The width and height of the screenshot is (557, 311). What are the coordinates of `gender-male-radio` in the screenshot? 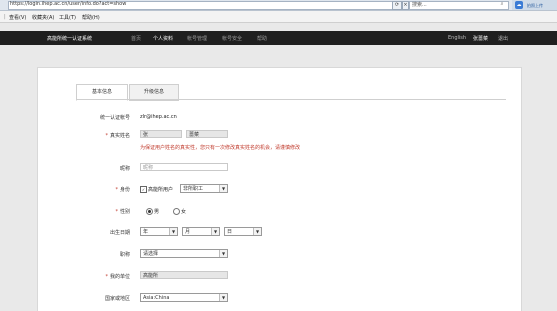 It's located at (149, 211).